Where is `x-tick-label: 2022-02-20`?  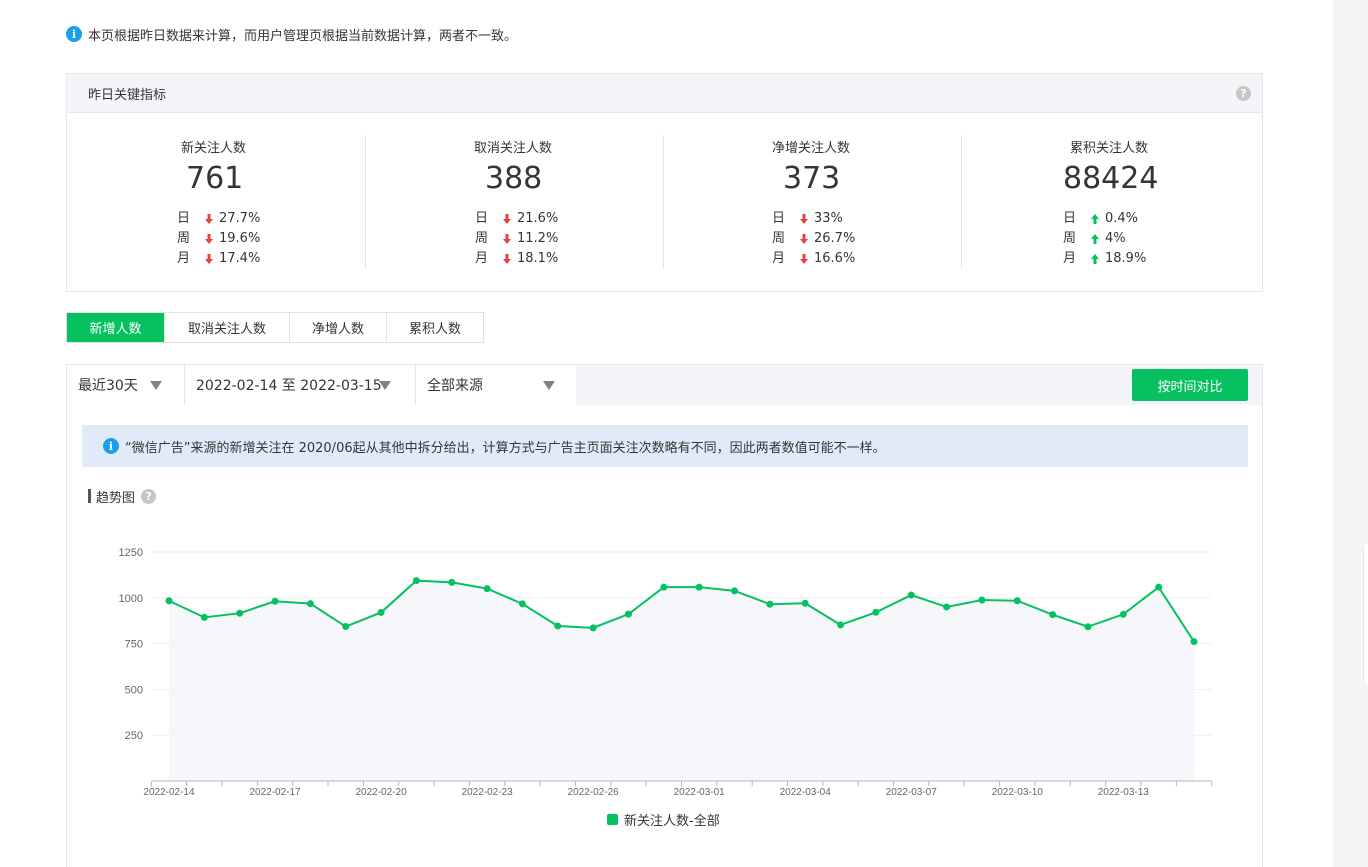 x-tick-label: 2022-02-20 is located at coordinates (381, 792).